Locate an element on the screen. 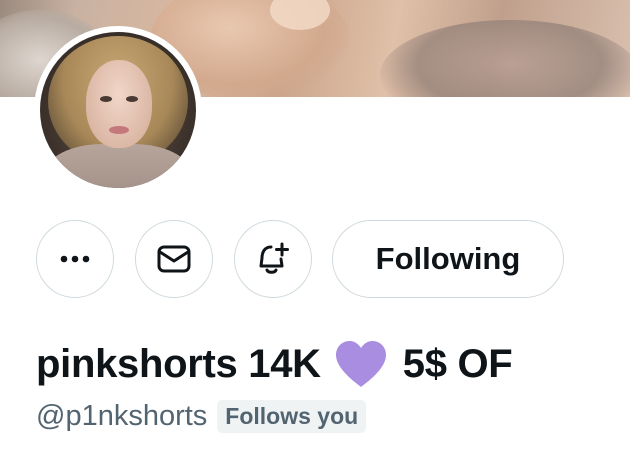 Image resolution: width=630 pixels, height=449 pixels. more-options-button is located at coordinates (75, 259).